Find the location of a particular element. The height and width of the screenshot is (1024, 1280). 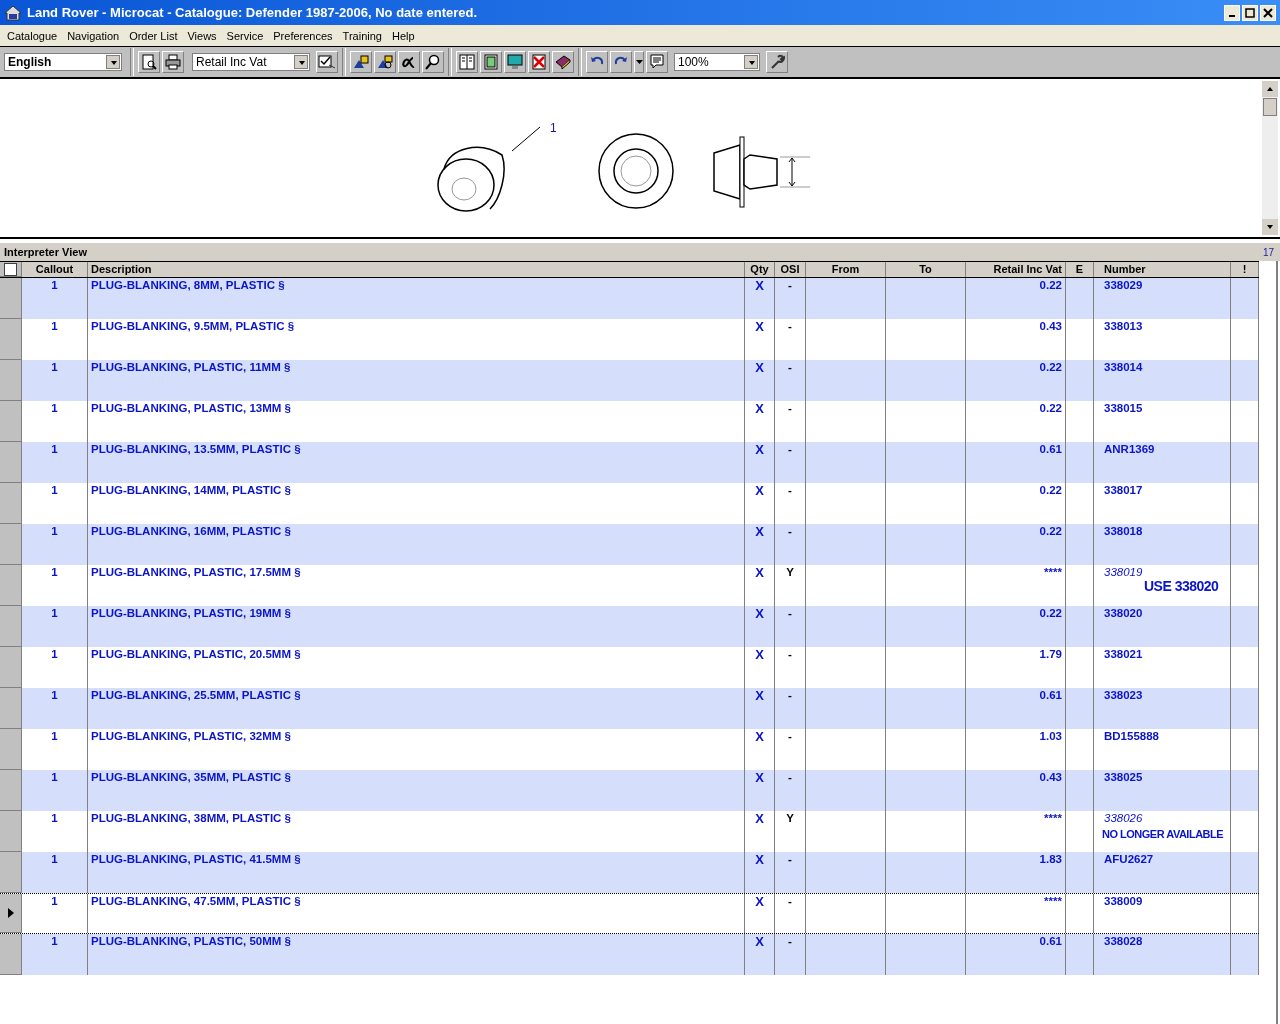

menu-item: Help is located at coordinates (403, 35).